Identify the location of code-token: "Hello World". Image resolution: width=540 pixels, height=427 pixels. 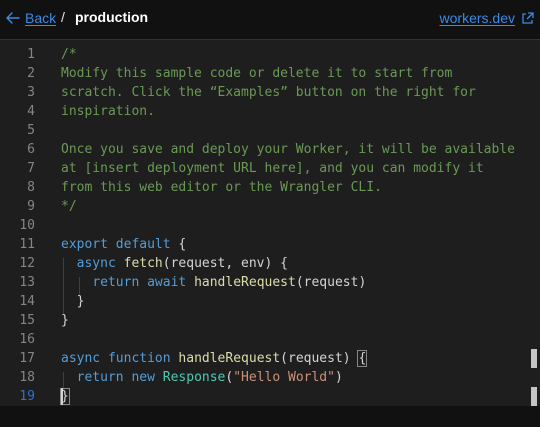
(284, 377).